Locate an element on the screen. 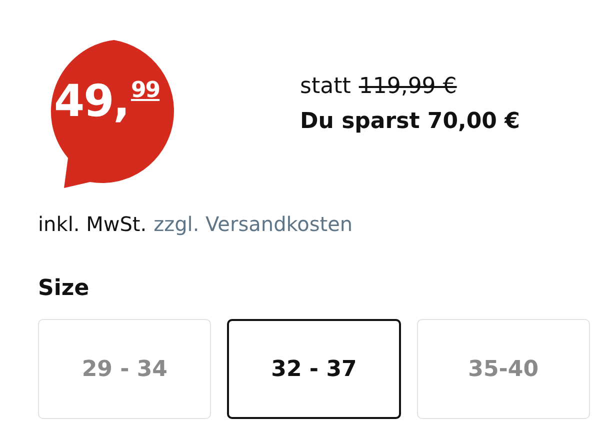 This screenshot has width=612, height=448. size-option: 32 - 37 is located at coordinates (314, 369).